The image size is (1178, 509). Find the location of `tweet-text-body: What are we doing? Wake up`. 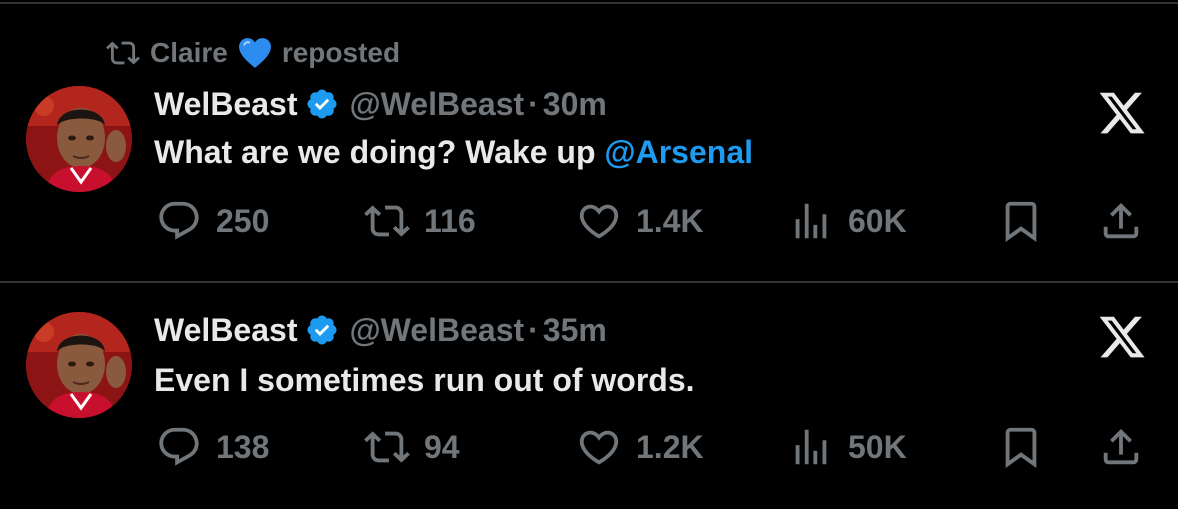

tweet-text-body: What are we doing? Wake up is located at coordinates (379, 152).